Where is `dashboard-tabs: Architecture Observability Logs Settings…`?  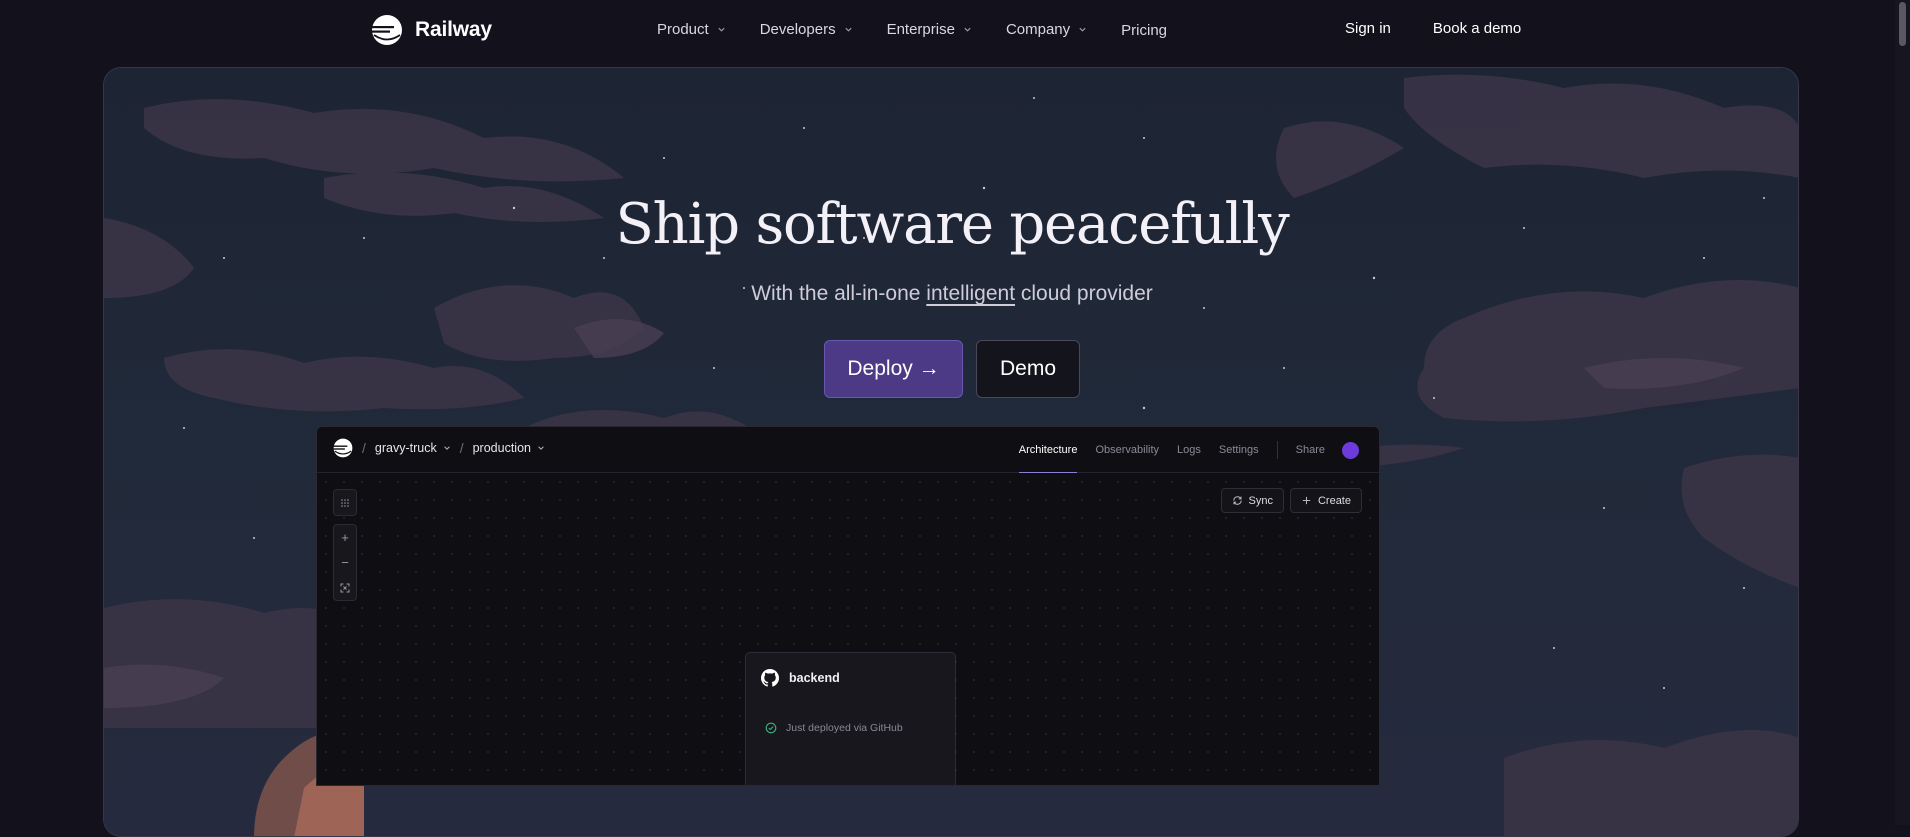
dashboard-tabs: Architecture Observability Logs Settings… is located at coordinates (1180, 450).